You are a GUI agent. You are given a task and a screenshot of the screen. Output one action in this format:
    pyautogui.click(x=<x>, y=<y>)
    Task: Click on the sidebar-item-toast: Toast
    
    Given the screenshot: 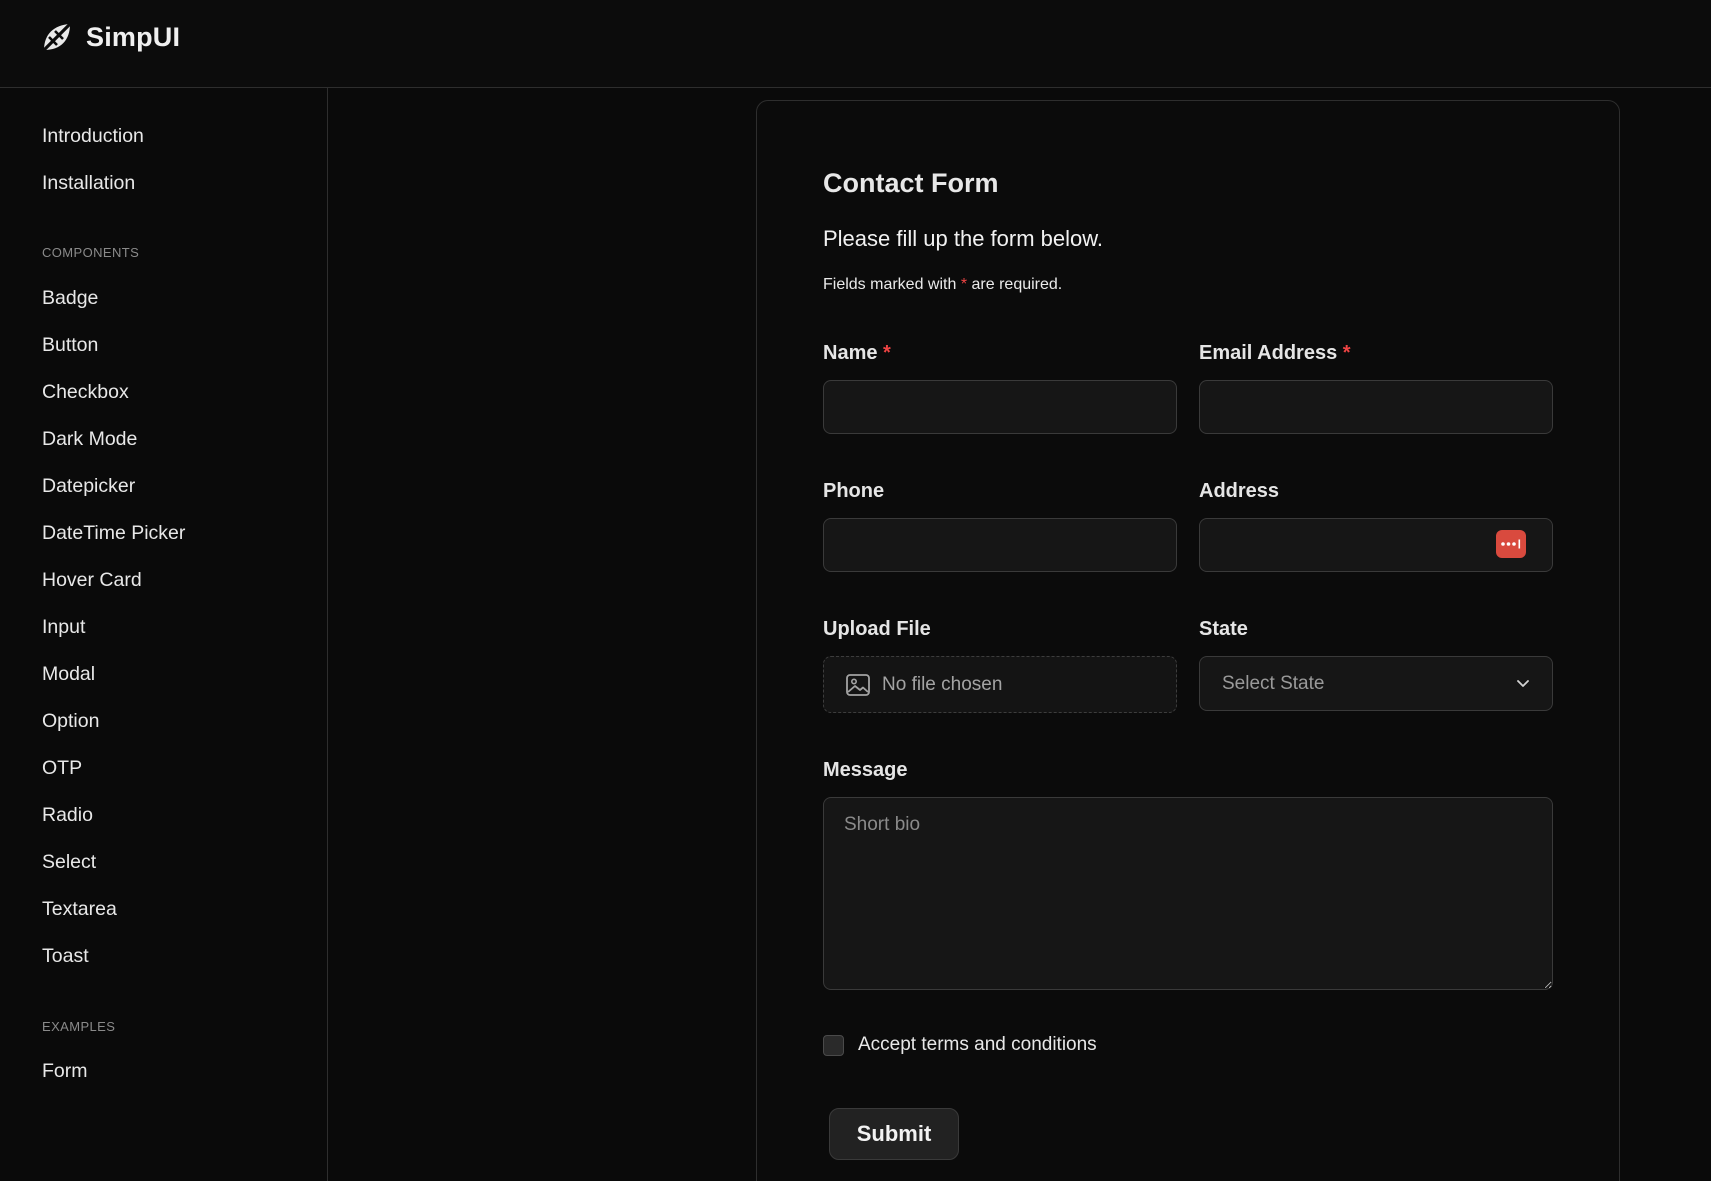 What is the action you would take?
    pyautogui.click(x=65, y=956)
    